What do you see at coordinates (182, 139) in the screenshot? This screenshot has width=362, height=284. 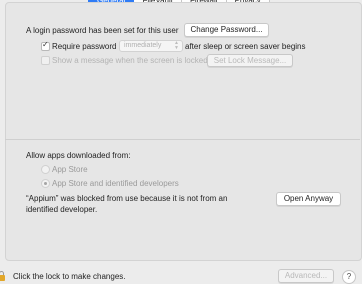 I see `section-divider` at bounding box center [182, 139].